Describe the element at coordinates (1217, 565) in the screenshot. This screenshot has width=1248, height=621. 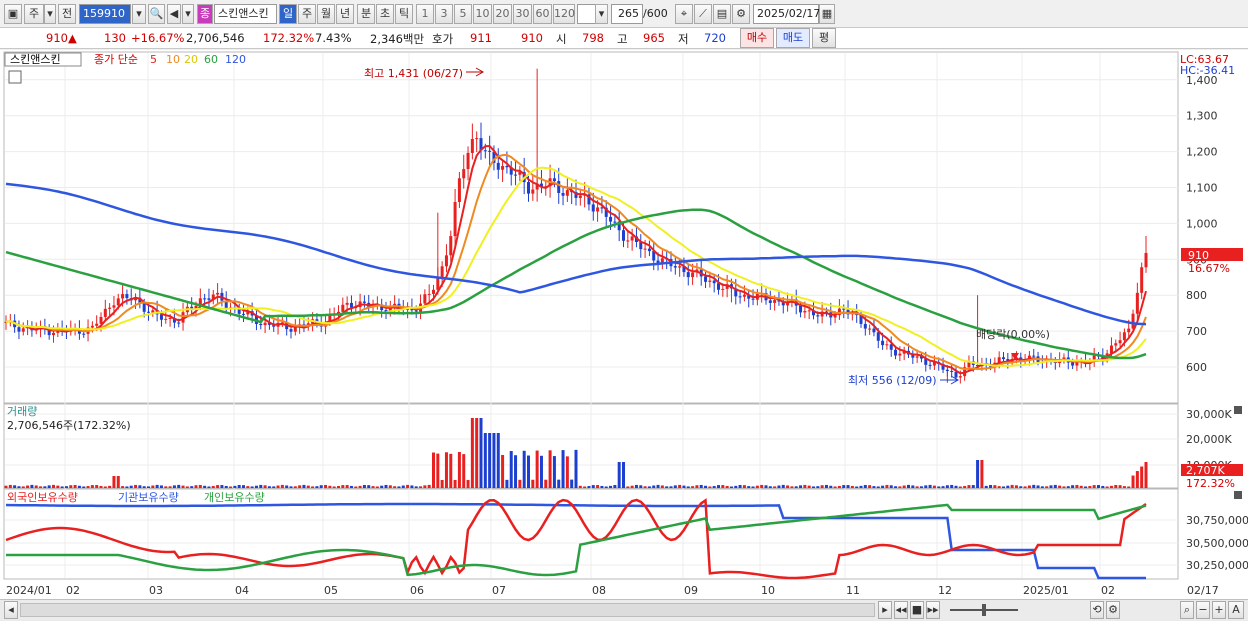
I see `holding-tick-label: 30,250,000` at that location.